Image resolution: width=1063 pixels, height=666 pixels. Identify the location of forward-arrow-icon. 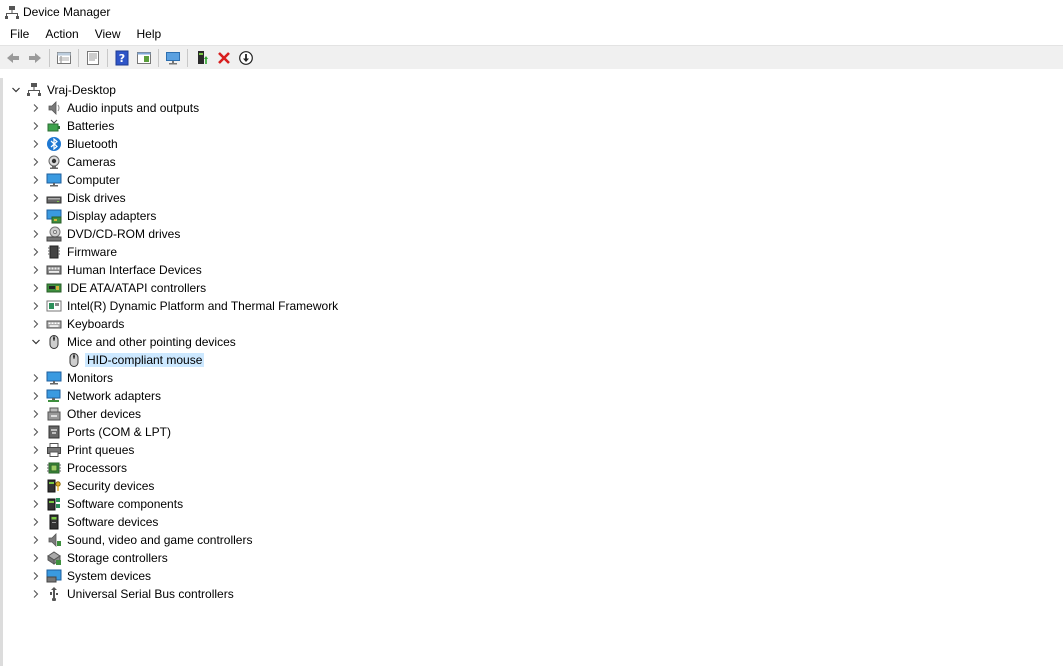
(35, 58).